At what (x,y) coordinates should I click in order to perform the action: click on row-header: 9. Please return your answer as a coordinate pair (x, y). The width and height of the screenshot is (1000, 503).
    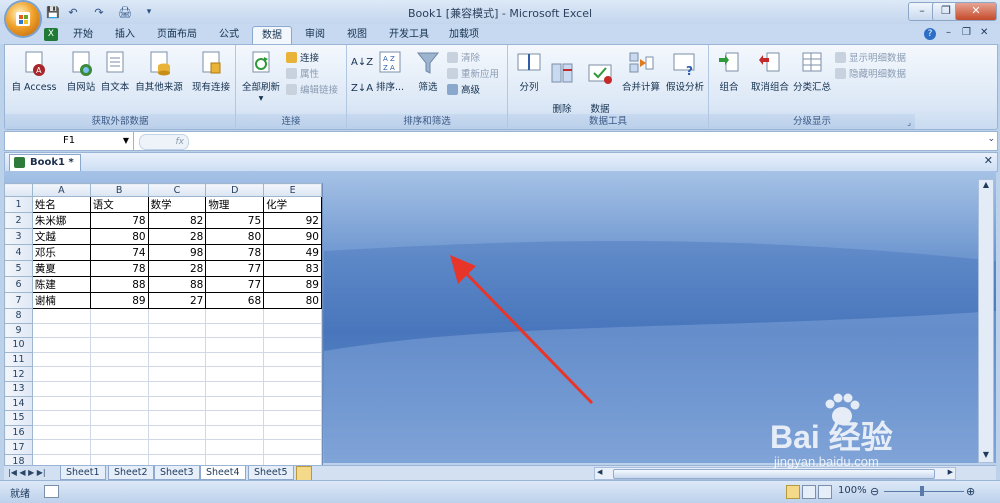
    Looking at the image, I should click on (18, 330).